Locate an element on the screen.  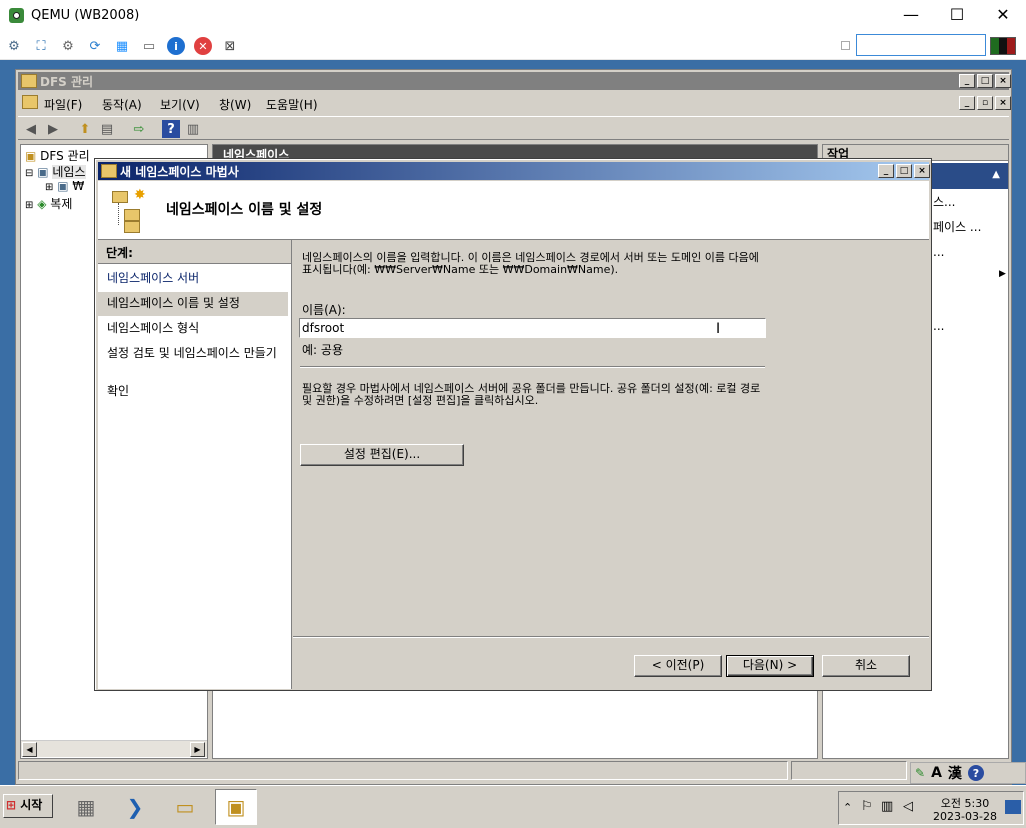
show-hidden-icons: ⌃ is located at coordinates (847, 807).